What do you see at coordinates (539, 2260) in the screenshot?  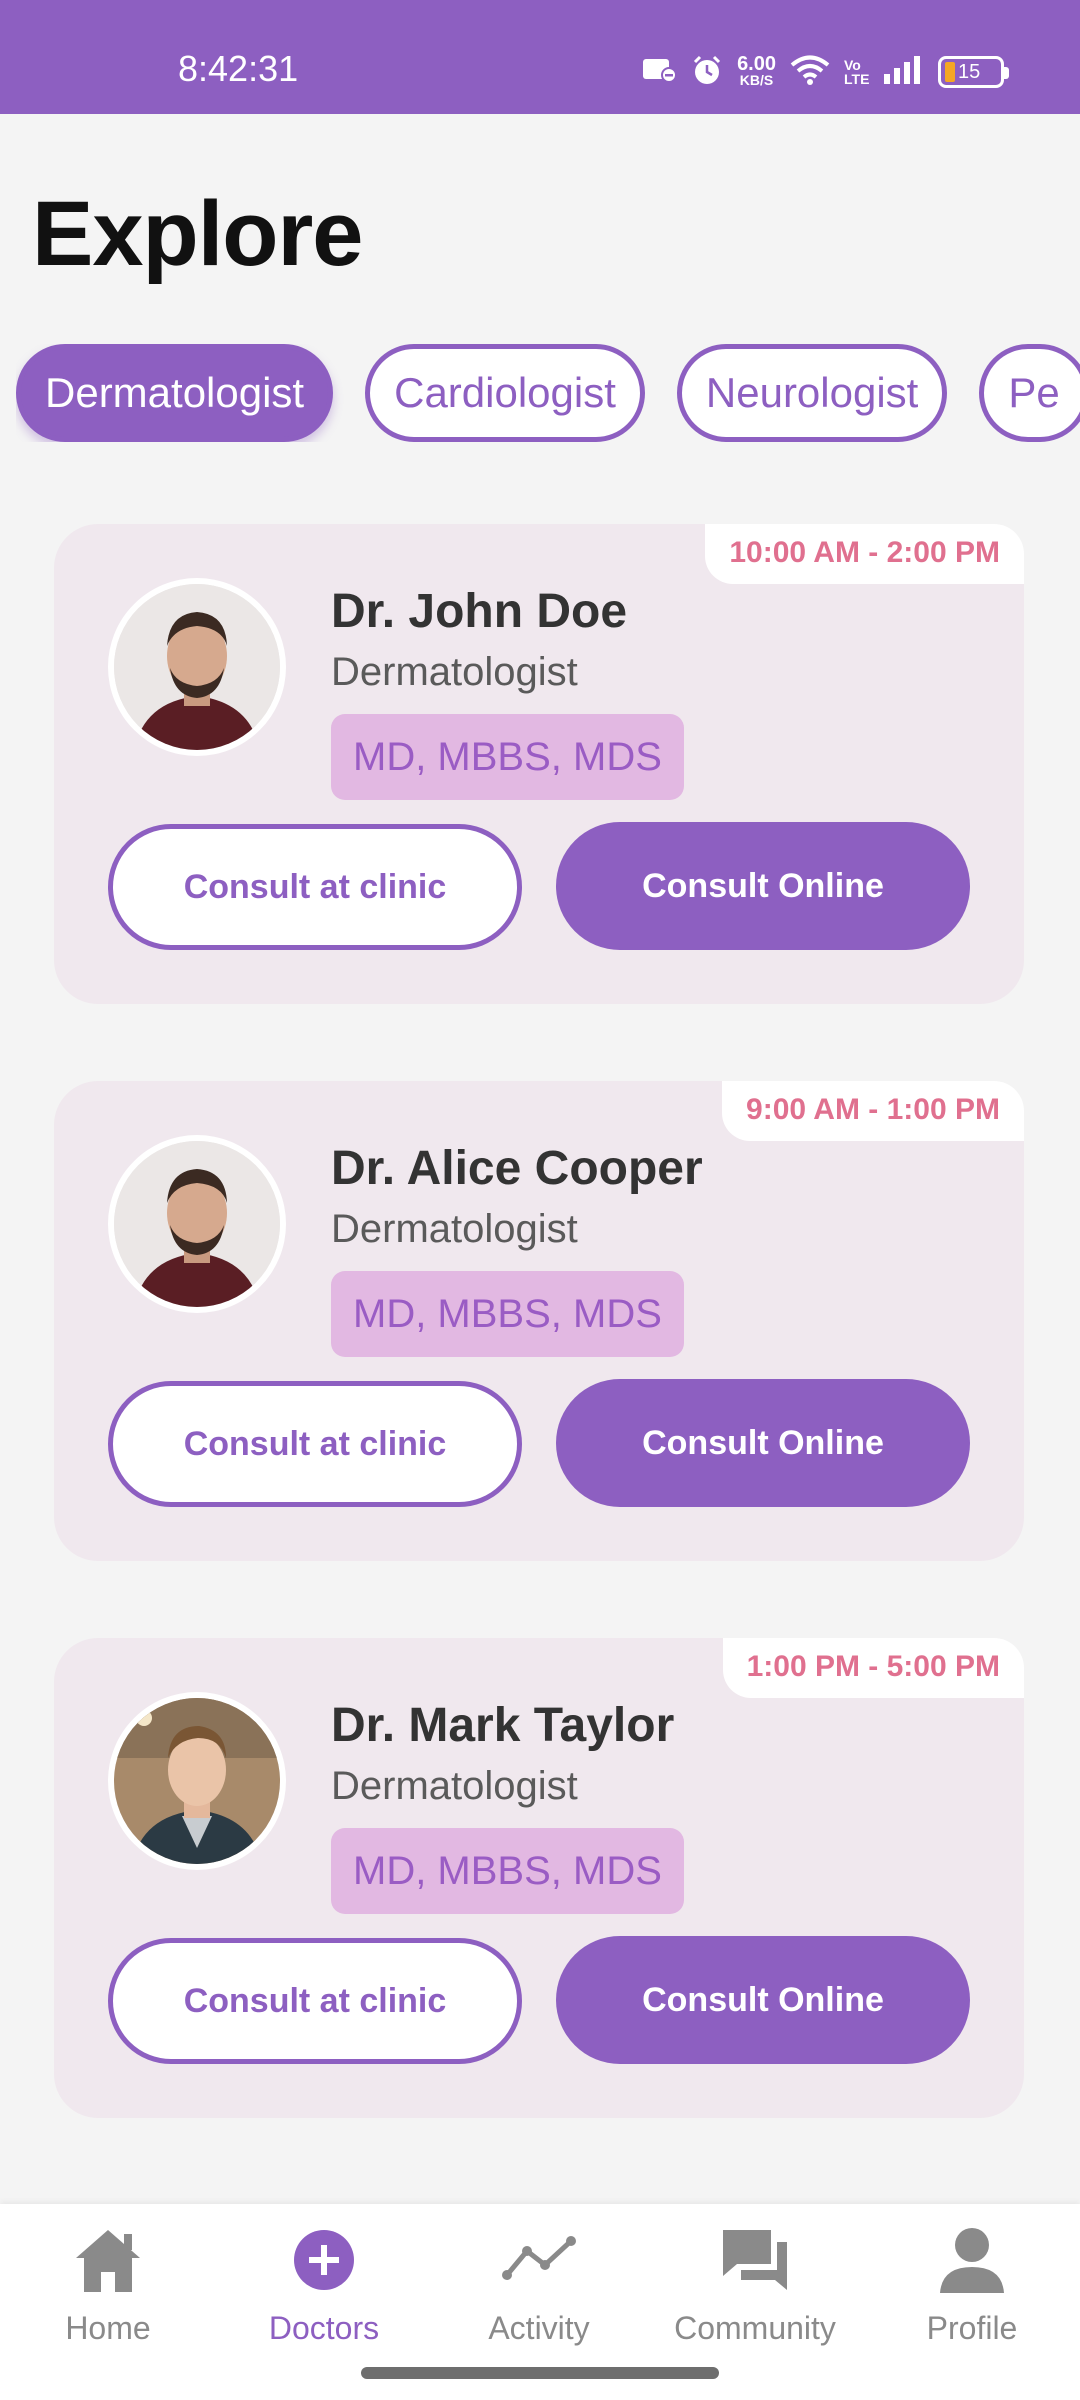 I see `activity-chart-icon` at bounding box center [539, 2260].